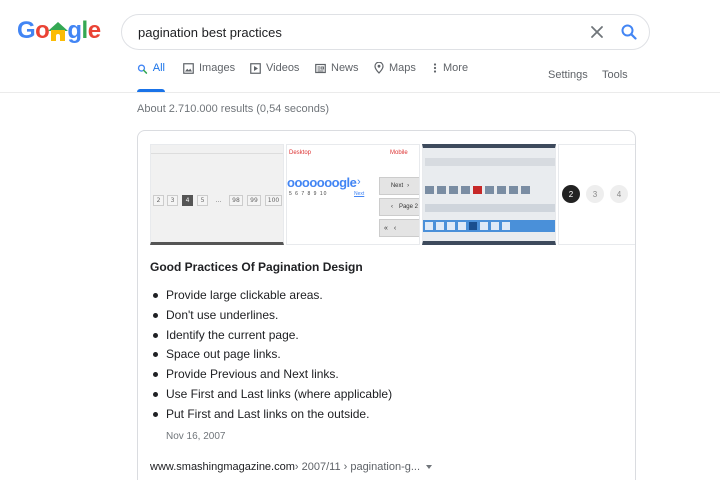  Describe the element at coordinates (217, 194) in the screenshot. I see `snippet-thumbnail: 2 3 4 5 ... 98 99 100` at that location.